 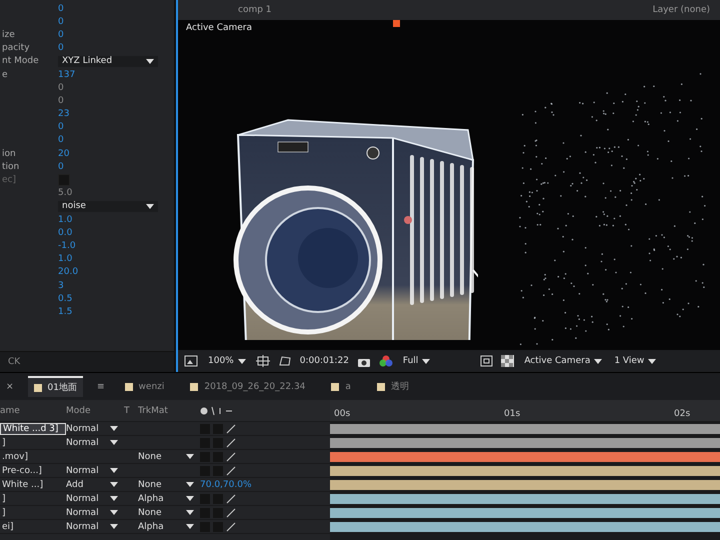 I want to click on property-dropdown: noise, so click(x=108, y=206).